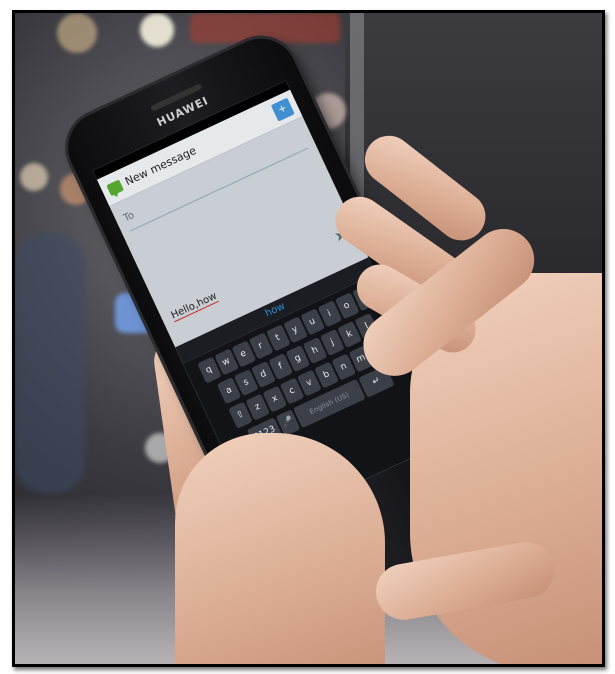 Image resolution: width=615 pixels, height=674 pixels. What do you see at coordinates (194, 306) in the screenshot?
I see `message-input: Hello,how` at bounding box center [194, 306].